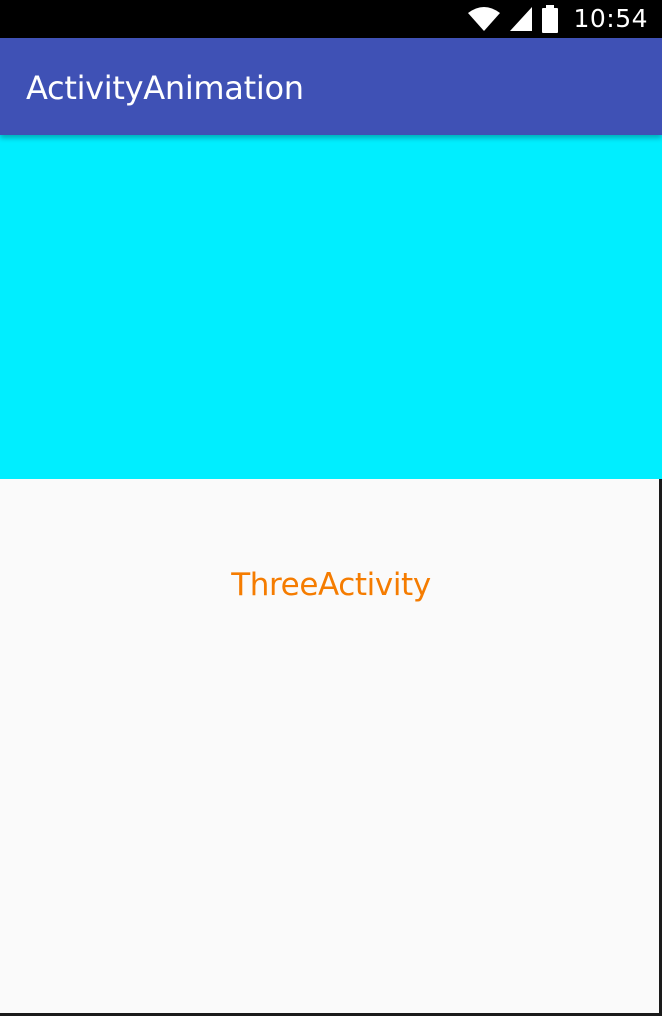 The image size is (662, 1016). Describe the element at coordinates (331, 19) in the screenshot. I see `status-bar: 10:54` at that location.